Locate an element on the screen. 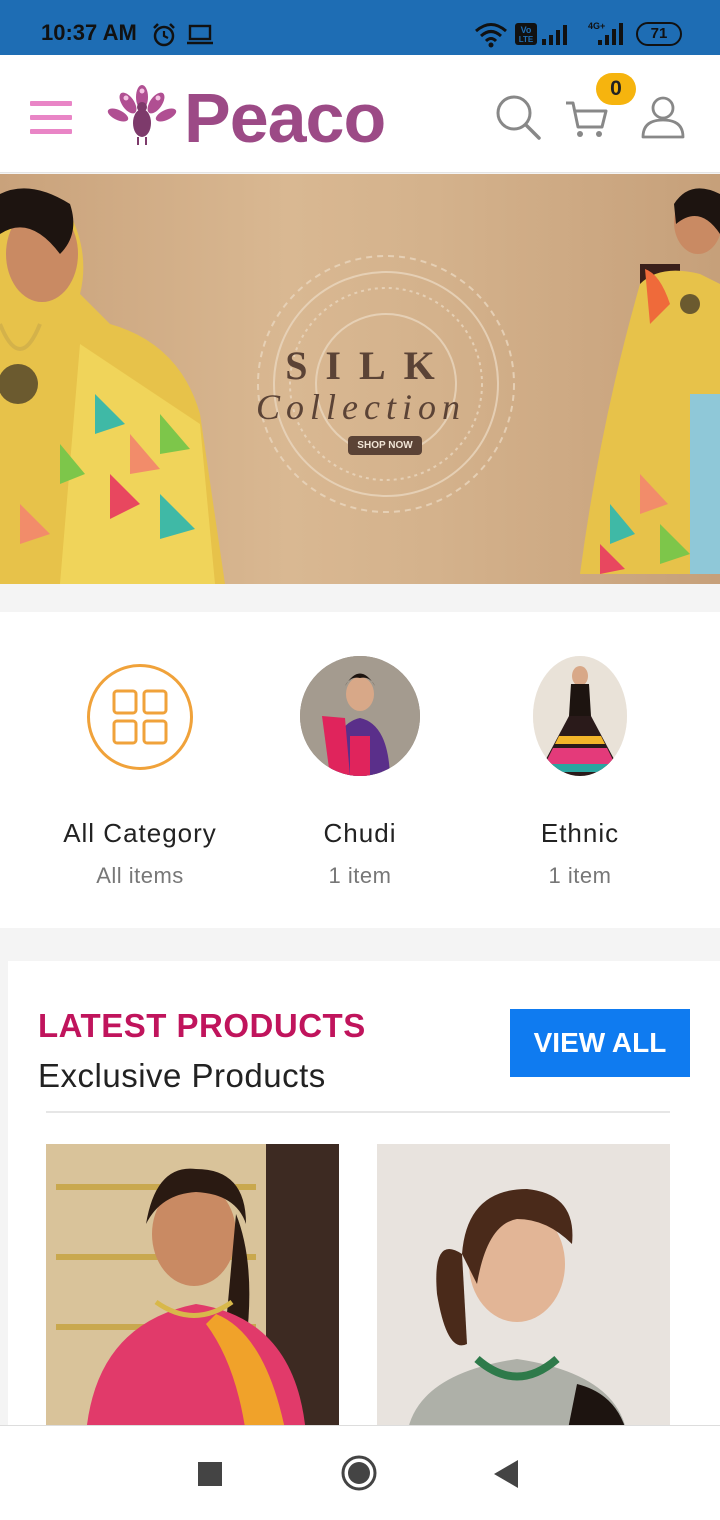 The height and width of the screenshot is (1520, 720). laptop-icon is located at coordinates (200, 34).